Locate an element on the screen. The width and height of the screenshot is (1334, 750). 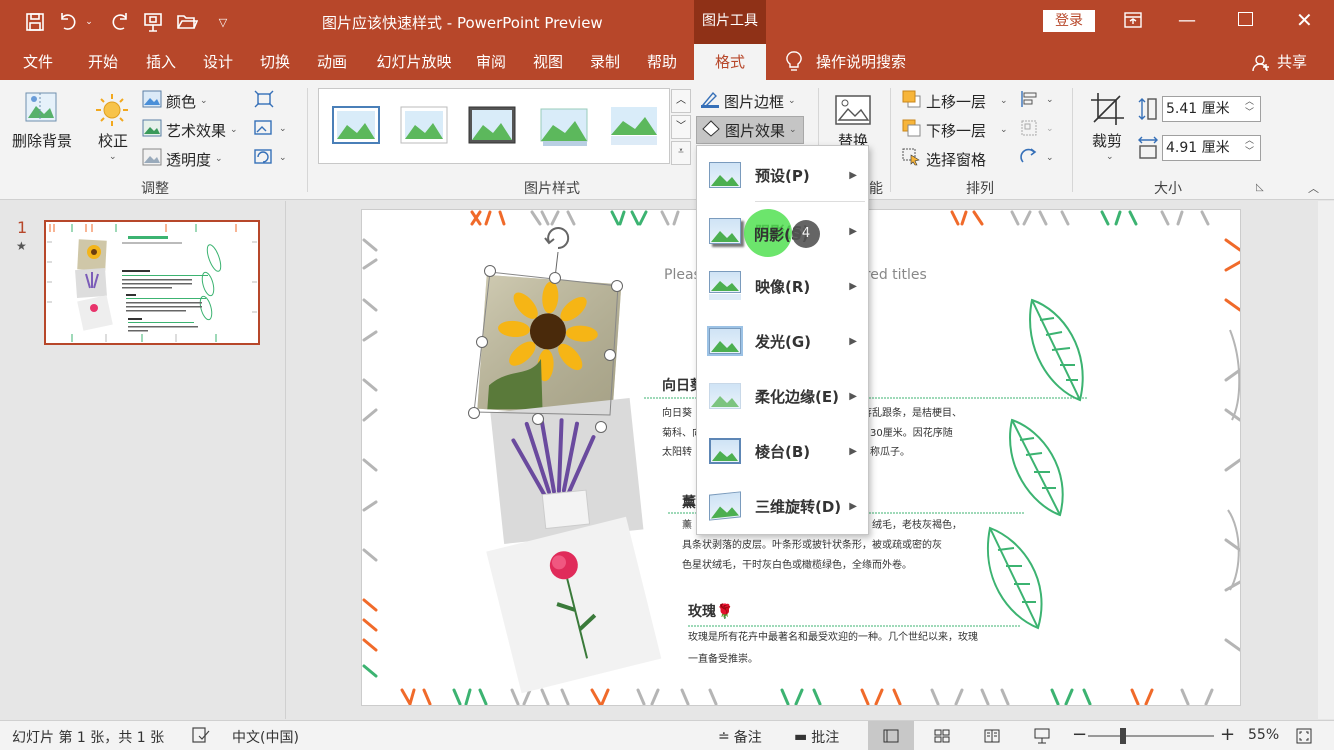
zoom-level: 55% is located at coordinates (1263, 735).